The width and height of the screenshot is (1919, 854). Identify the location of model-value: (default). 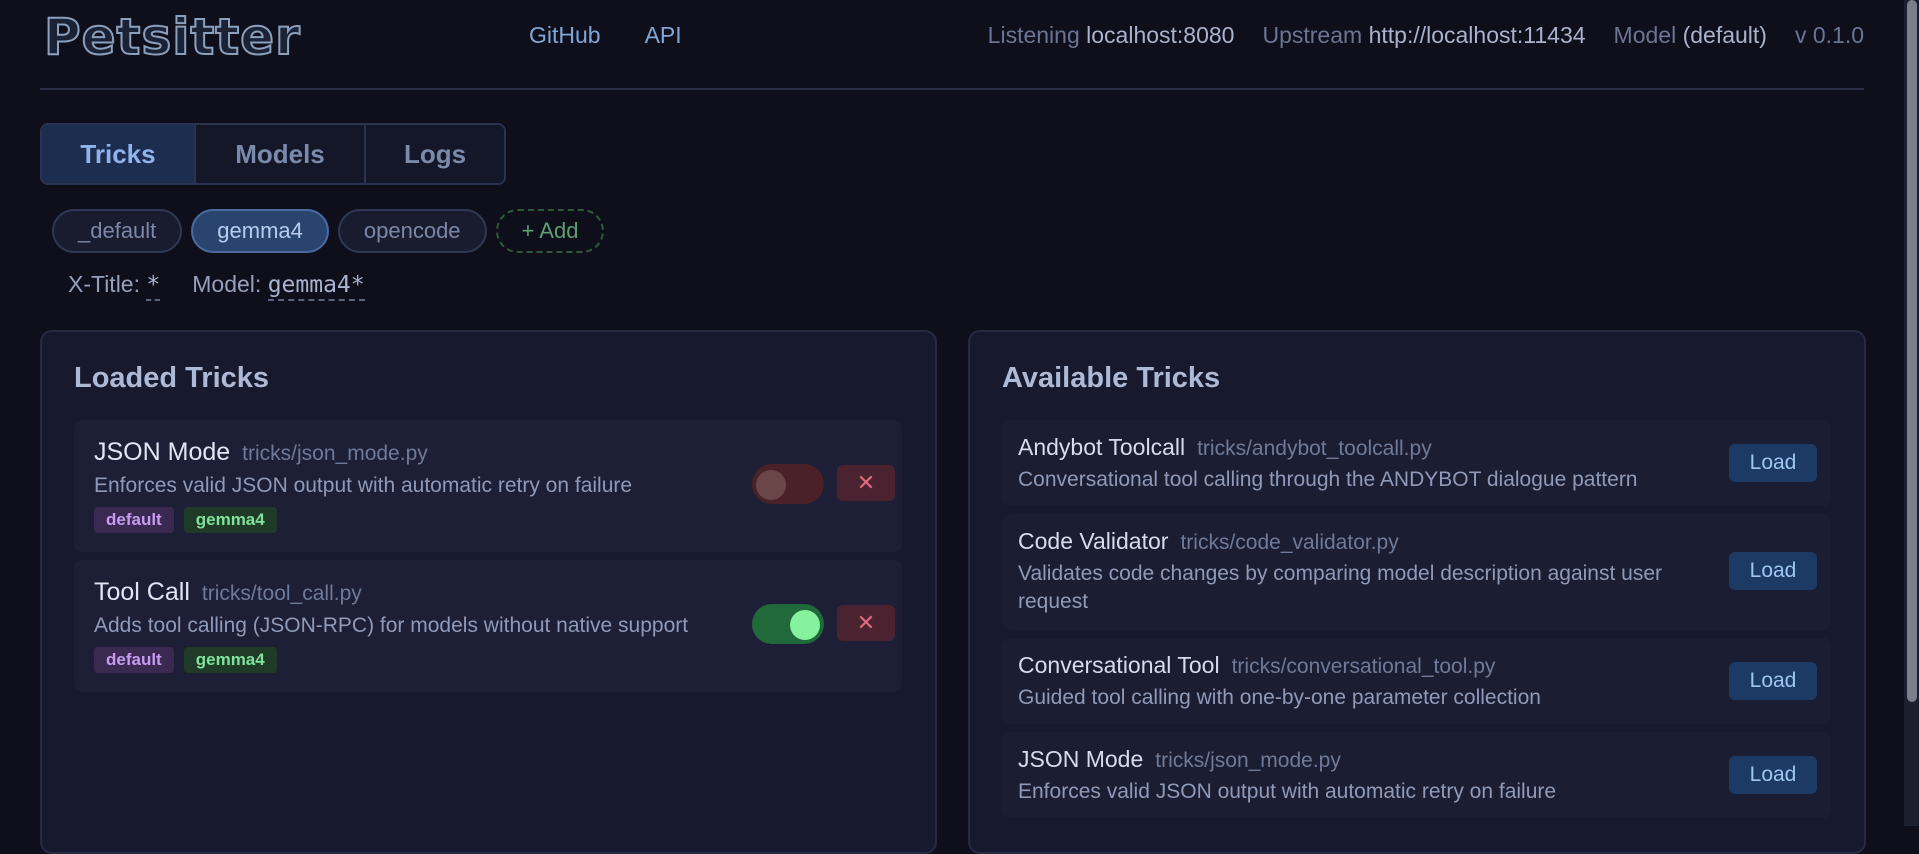
(1724, 35).